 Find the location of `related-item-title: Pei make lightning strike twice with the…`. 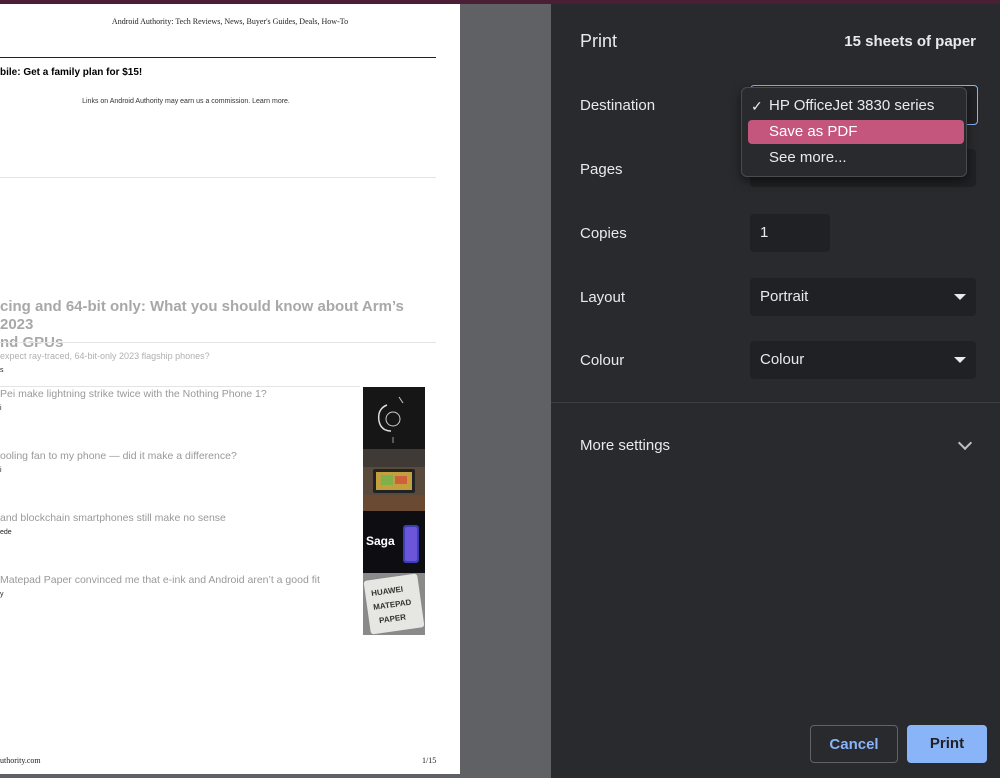

related-item-title: Pei make lightning strike twice with the… is located at coordinates (133, 394).